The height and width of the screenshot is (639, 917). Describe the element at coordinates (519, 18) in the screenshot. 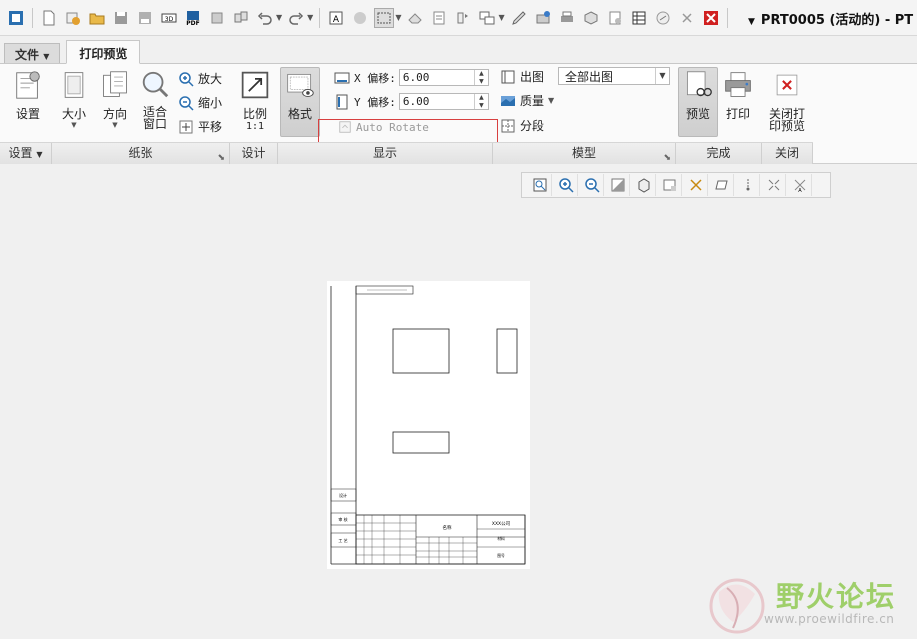

I see `pen-icon` at that location.